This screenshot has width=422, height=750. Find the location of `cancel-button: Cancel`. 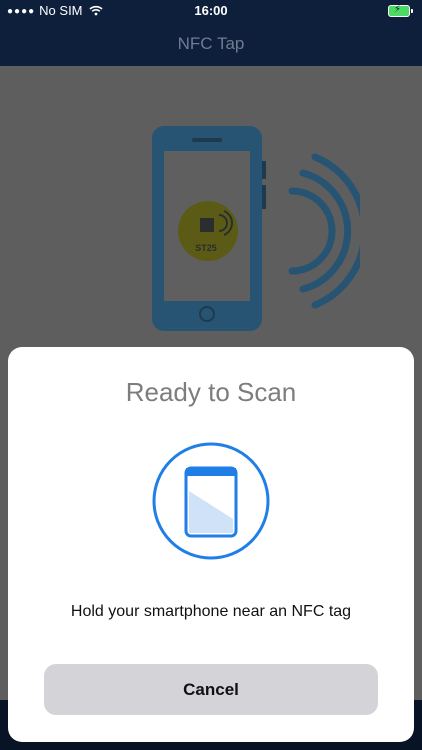

cancel-button: Cancel is located at coordinates (211, 689).